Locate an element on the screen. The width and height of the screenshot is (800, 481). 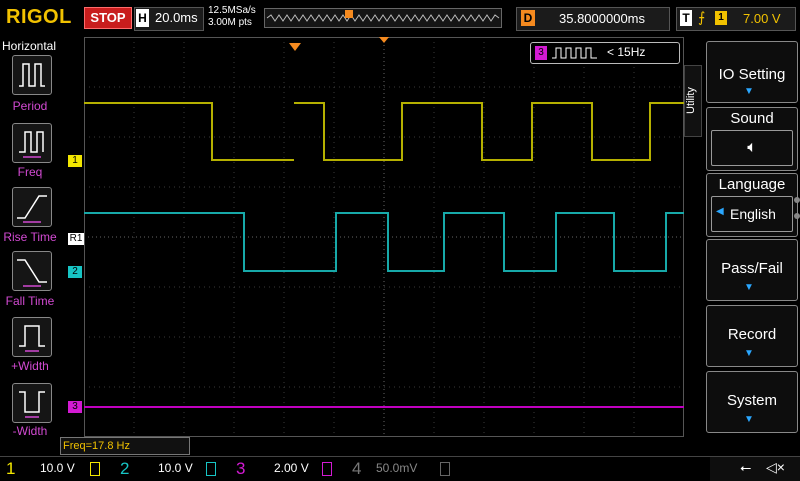
measurement-value: < 15Hz is located at coordinates (626, 52).